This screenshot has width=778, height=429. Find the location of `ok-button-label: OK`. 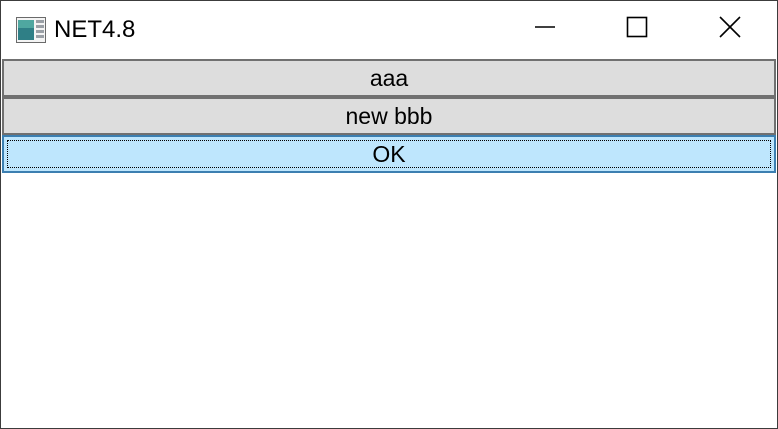

ok-button-label: OK is located at coordinates (389, 153).